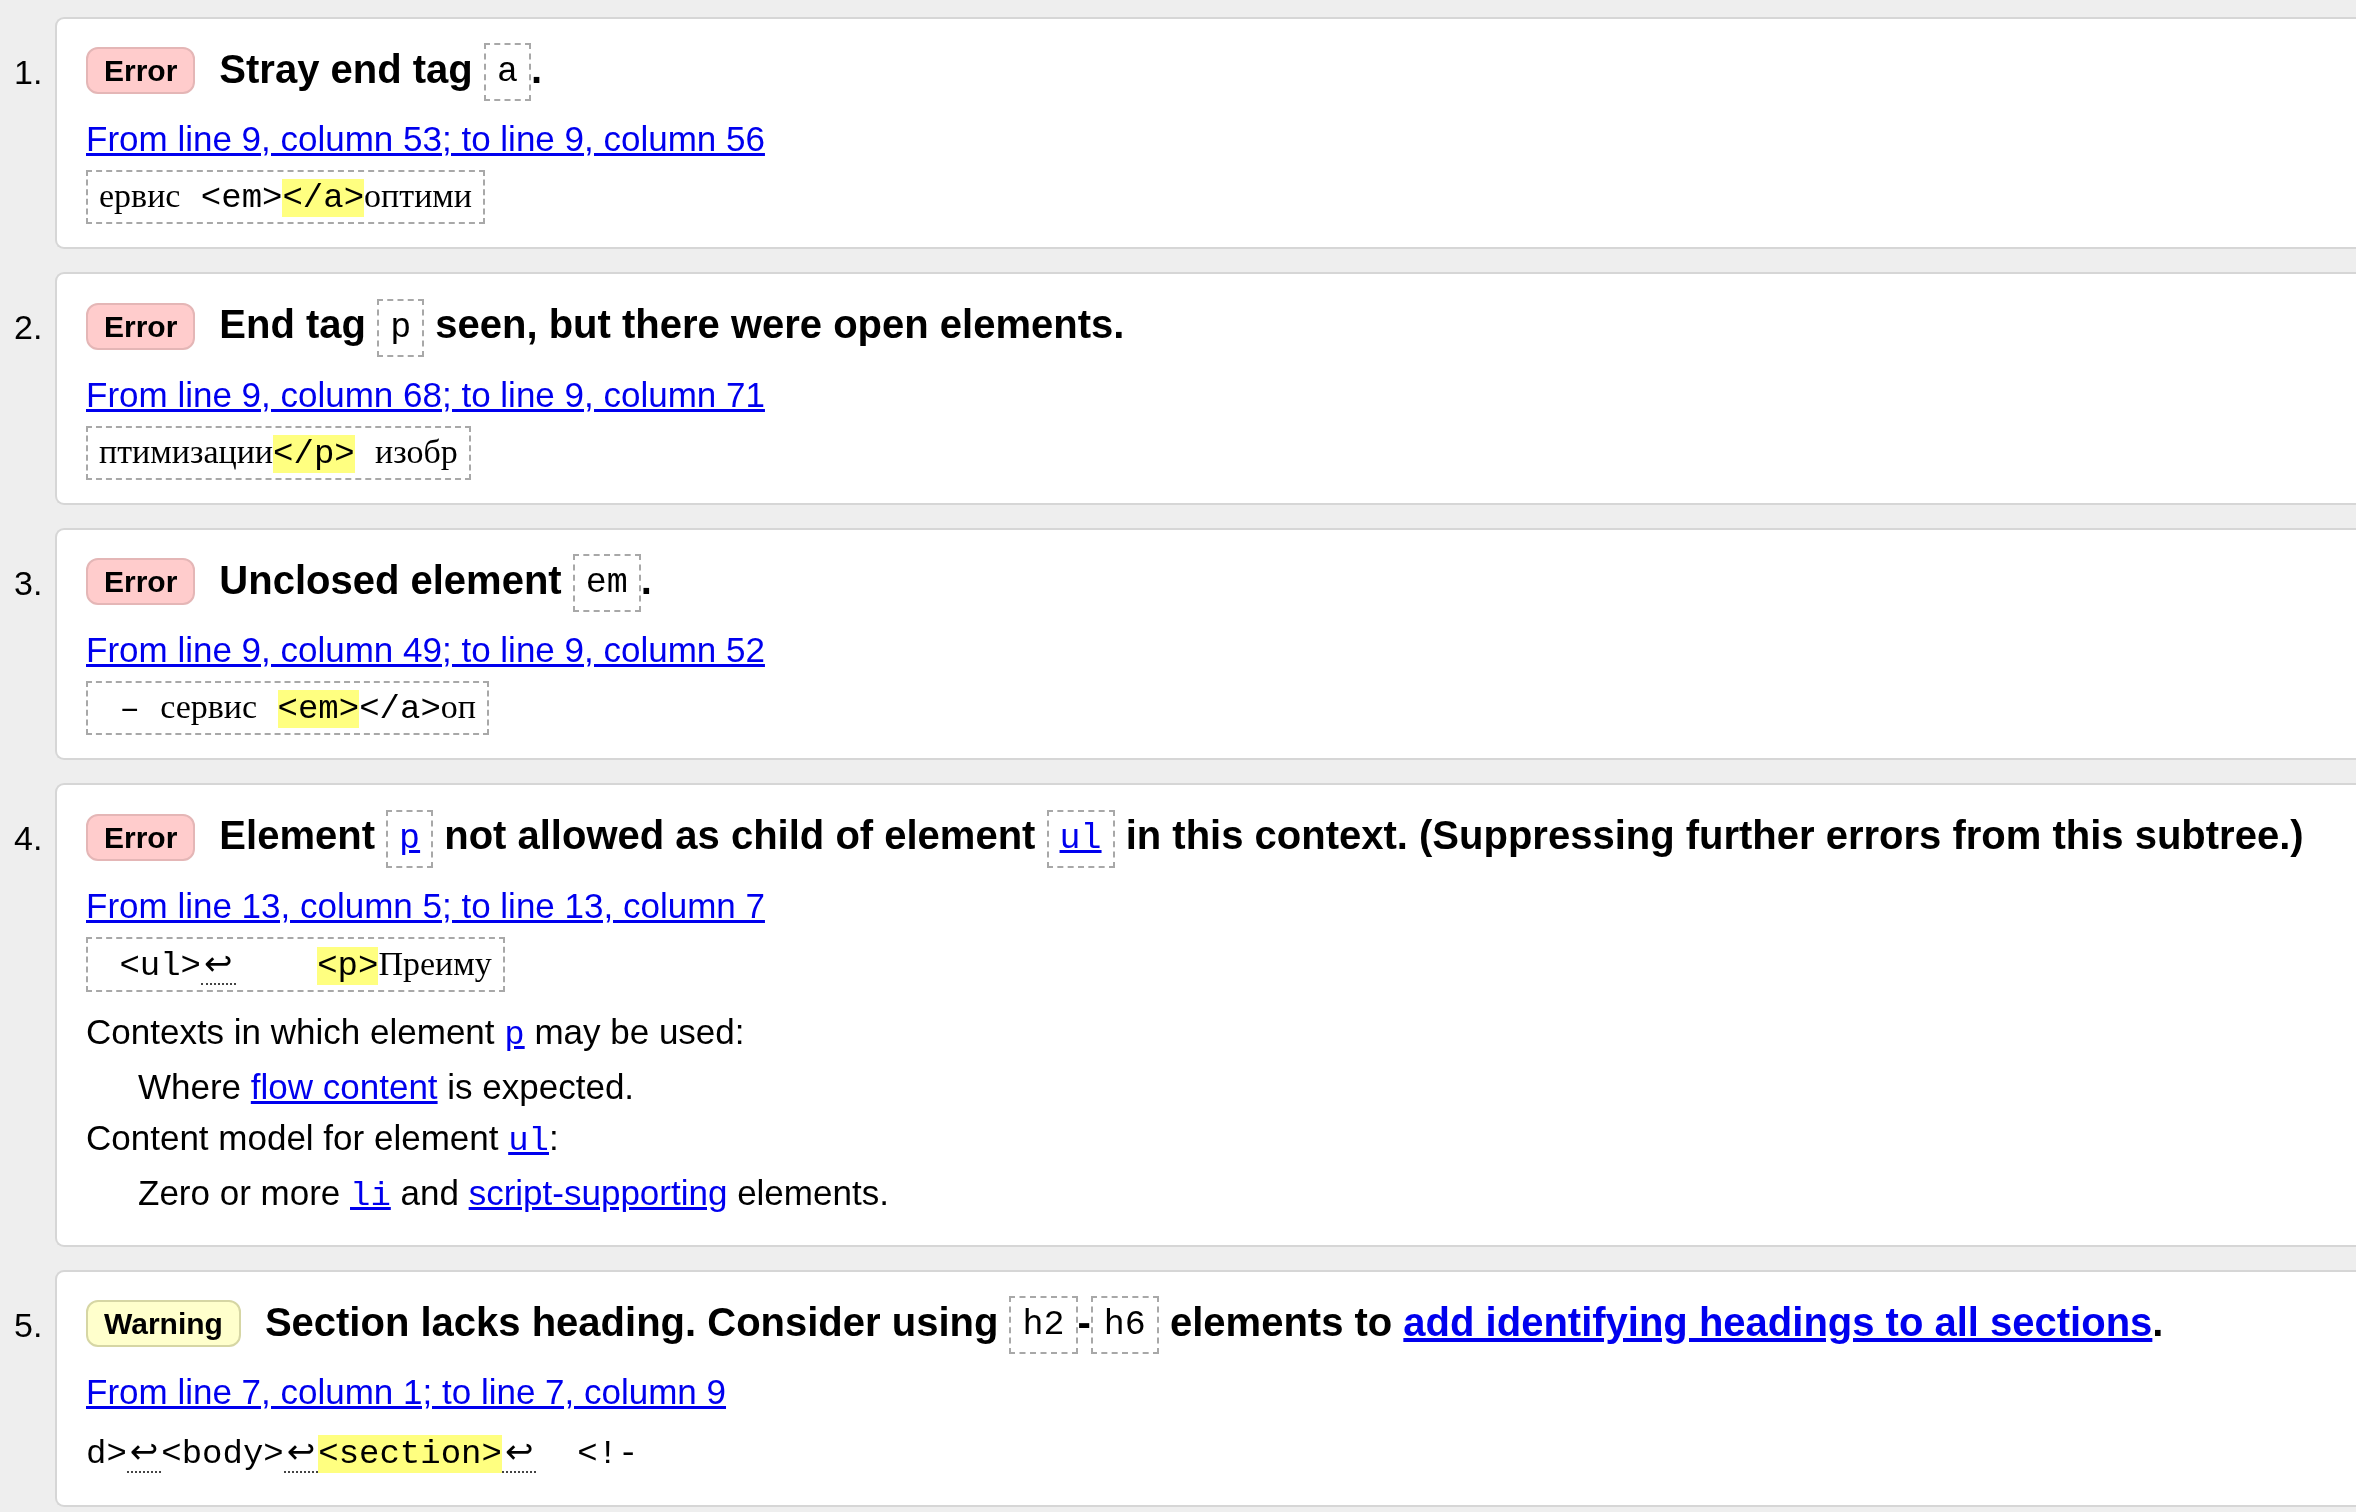 Image resolution: width=2356 pixels, height=1512 pixels. I want to click on item-number: 2., so click(28, 328).